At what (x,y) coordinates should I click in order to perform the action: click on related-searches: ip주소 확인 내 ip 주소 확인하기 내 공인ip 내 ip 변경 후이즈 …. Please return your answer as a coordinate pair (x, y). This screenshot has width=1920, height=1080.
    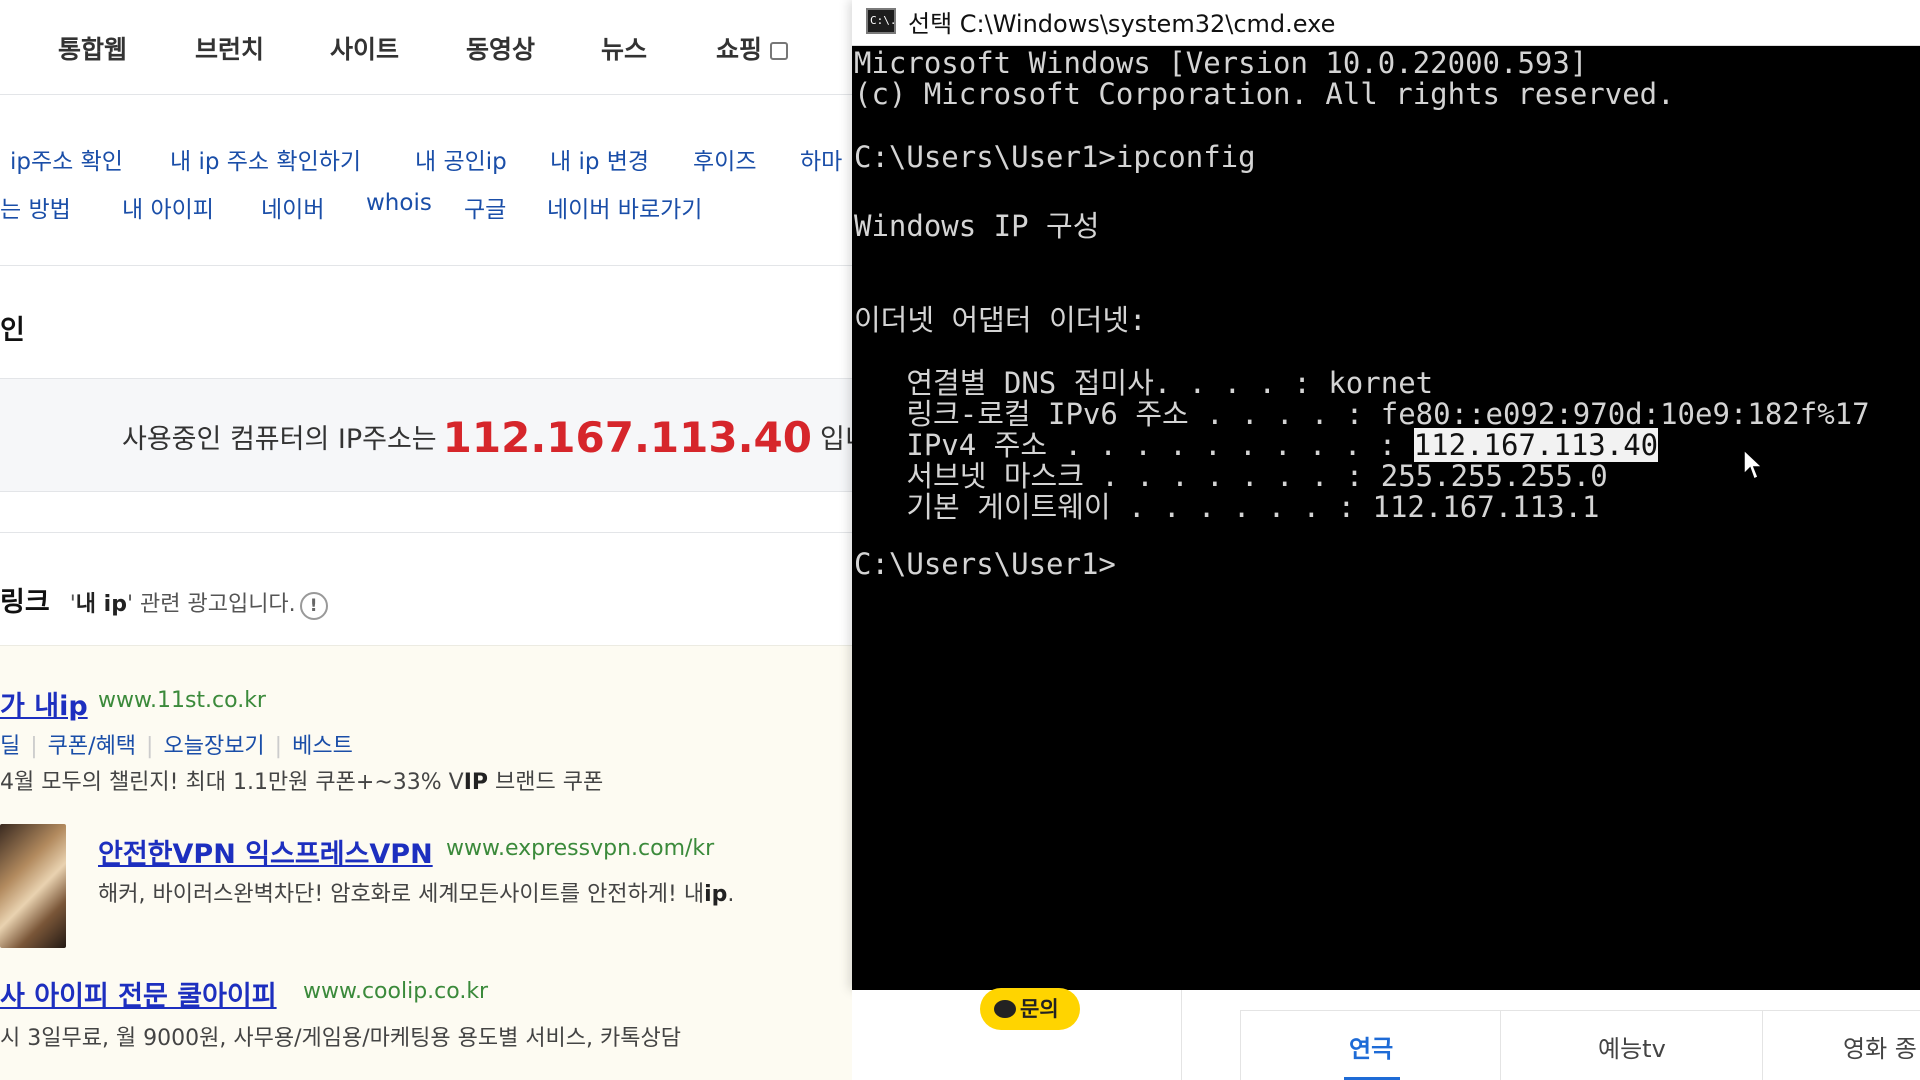
    Looking at the image, I should click on (426, 181).